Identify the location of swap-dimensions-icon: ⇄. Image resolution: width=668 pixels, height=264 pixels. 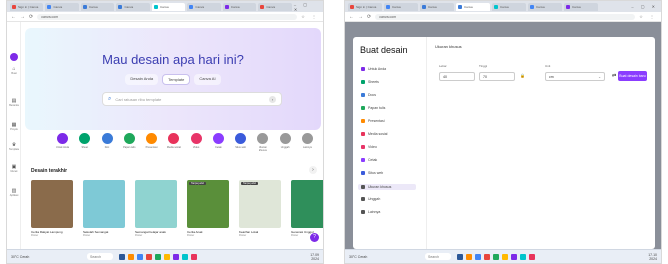
(614, 76).